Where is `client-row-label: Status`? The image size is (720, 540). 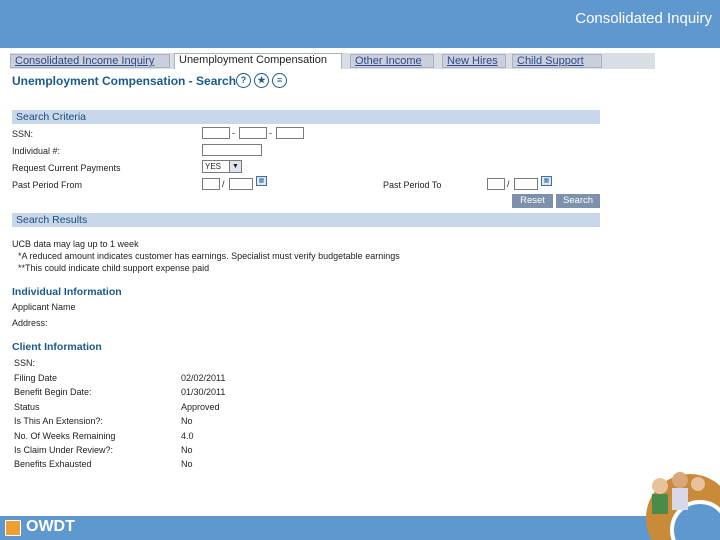 client-row-label: Status is located at coordinates (27, 407).